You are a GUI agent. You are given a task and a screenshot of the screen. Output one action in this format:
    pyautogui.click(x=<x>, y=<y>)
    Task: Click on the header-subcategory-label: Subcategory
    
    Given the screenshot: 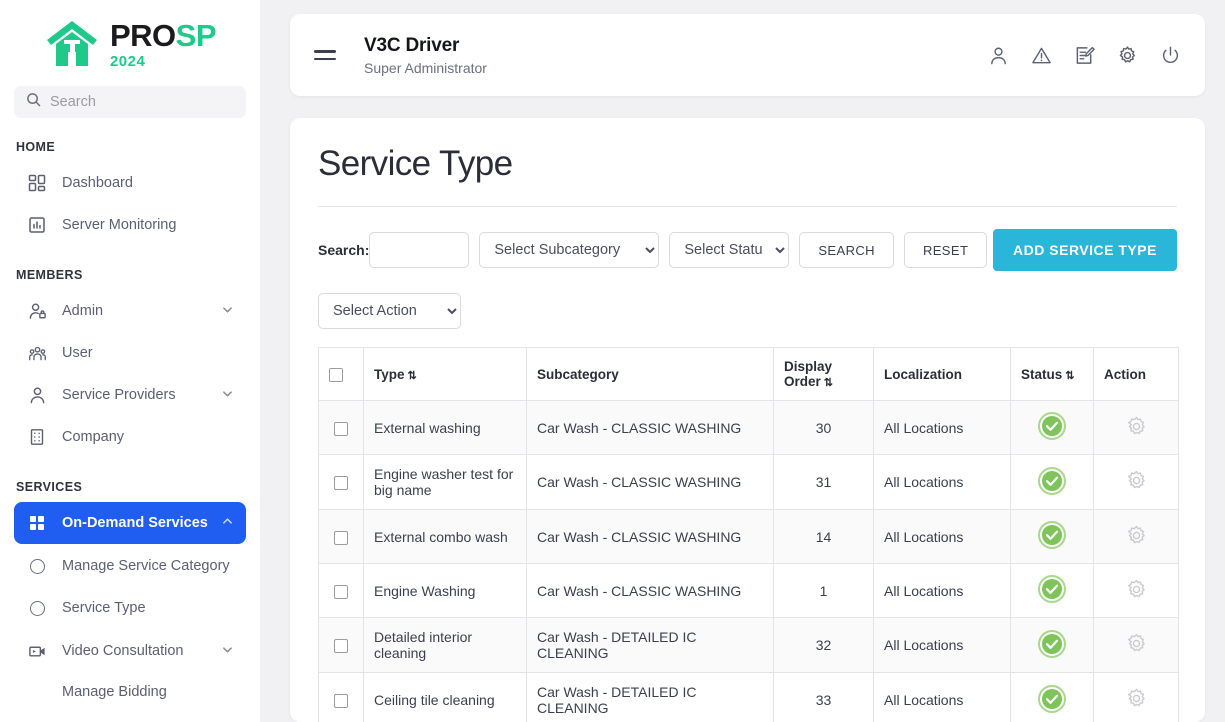 What is the action you would take?
    pyautogui.click(x=578, y=374)
    